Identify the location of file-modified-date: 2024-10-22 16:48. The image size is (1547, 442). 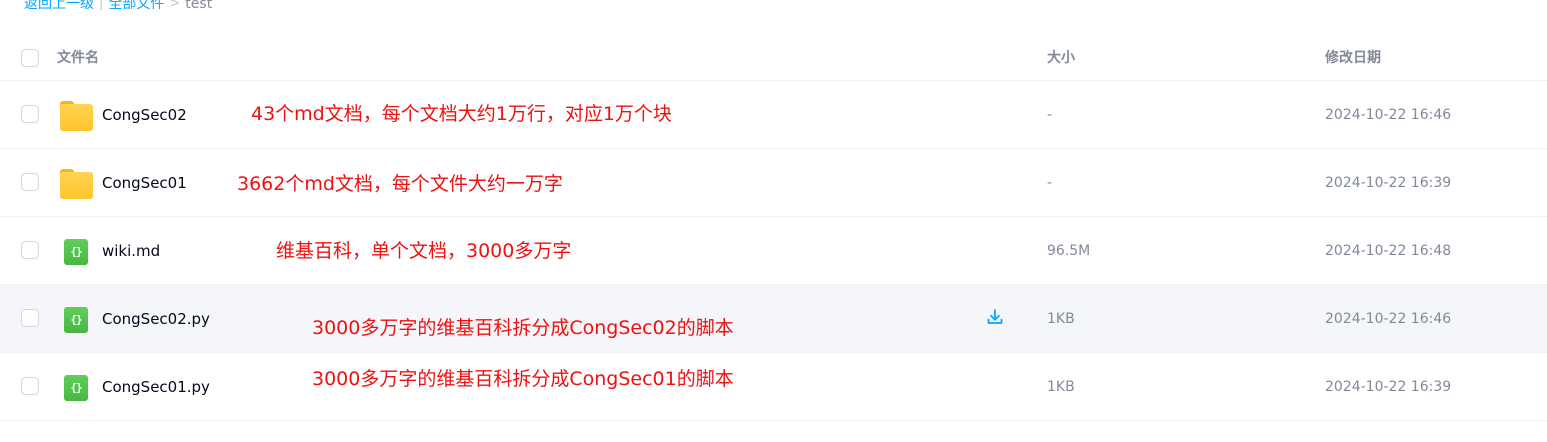
(1388, 251).